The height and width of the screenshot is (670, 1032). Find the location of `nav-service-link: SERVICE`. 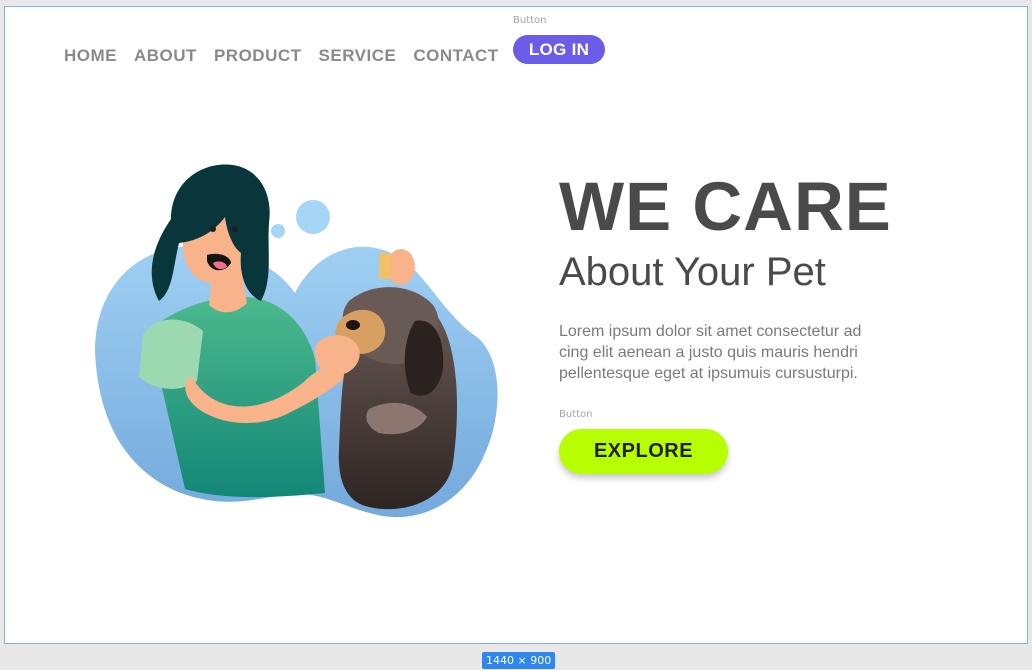

nav-service-link: SERVICE is located at coordinates (358, 56).